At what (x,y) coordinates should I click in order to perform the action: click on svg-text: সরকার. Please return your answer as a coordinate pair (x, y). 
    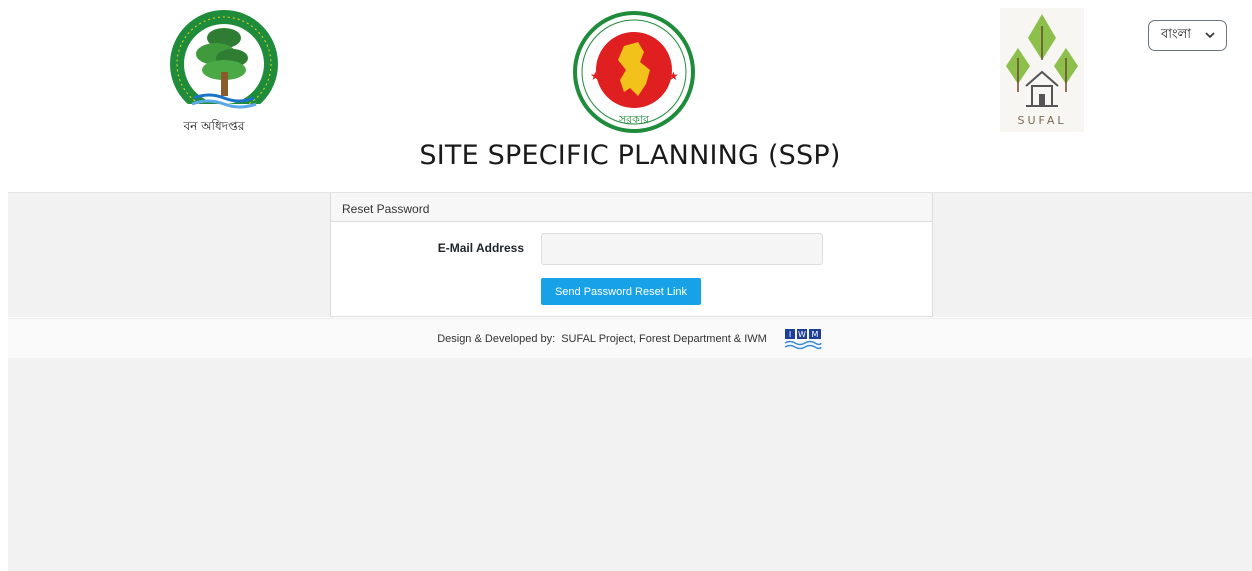
    Looking at the image, I should click on (634, 119).